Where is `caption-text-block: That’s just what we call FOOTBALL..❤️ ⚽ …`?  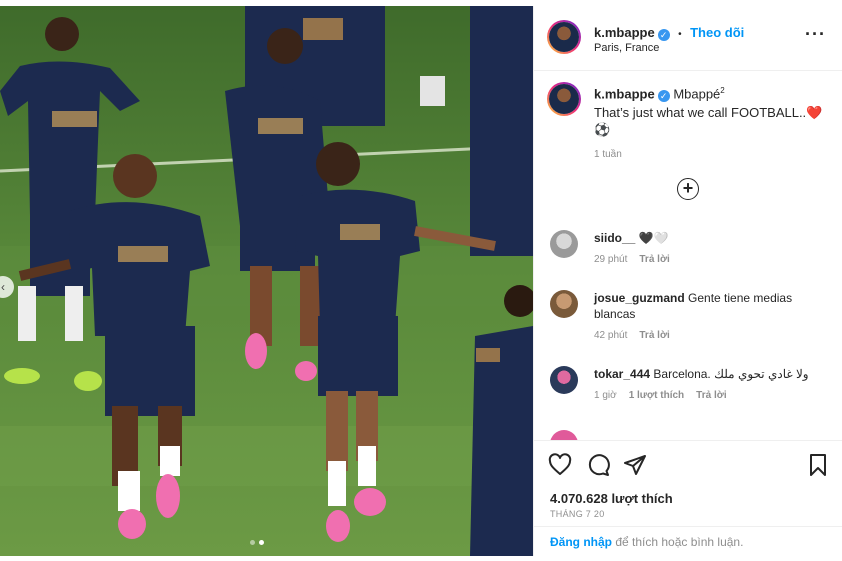 caption-text-block: That’s just what we call FOOTBALL..❤️ ⚽ … is located at coordinates (709, 133).